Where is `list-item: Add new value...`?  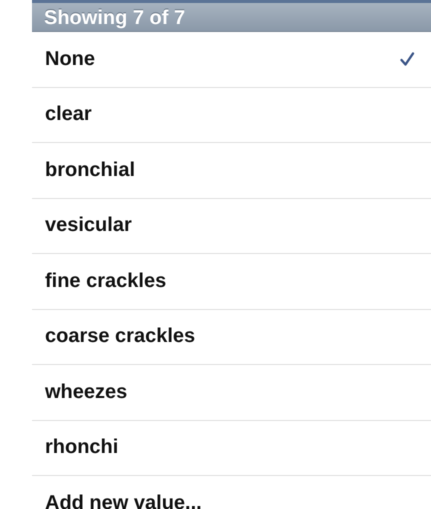 list-item: Add new value... is located at coordinates (231, 492).